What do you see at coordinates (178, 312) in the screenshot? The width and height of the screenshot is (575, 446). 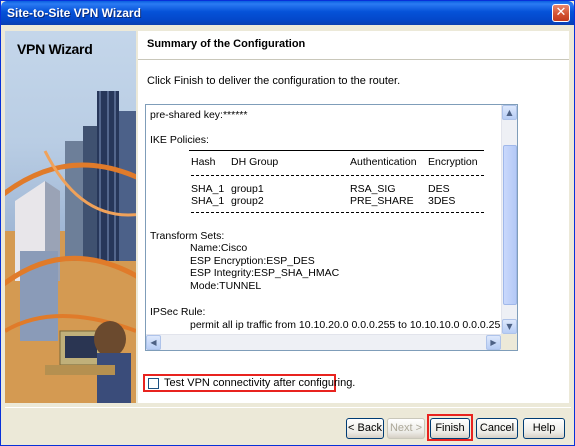 I see `ipsec-title: IPSec Rule:` at bounding box center [178, 312].